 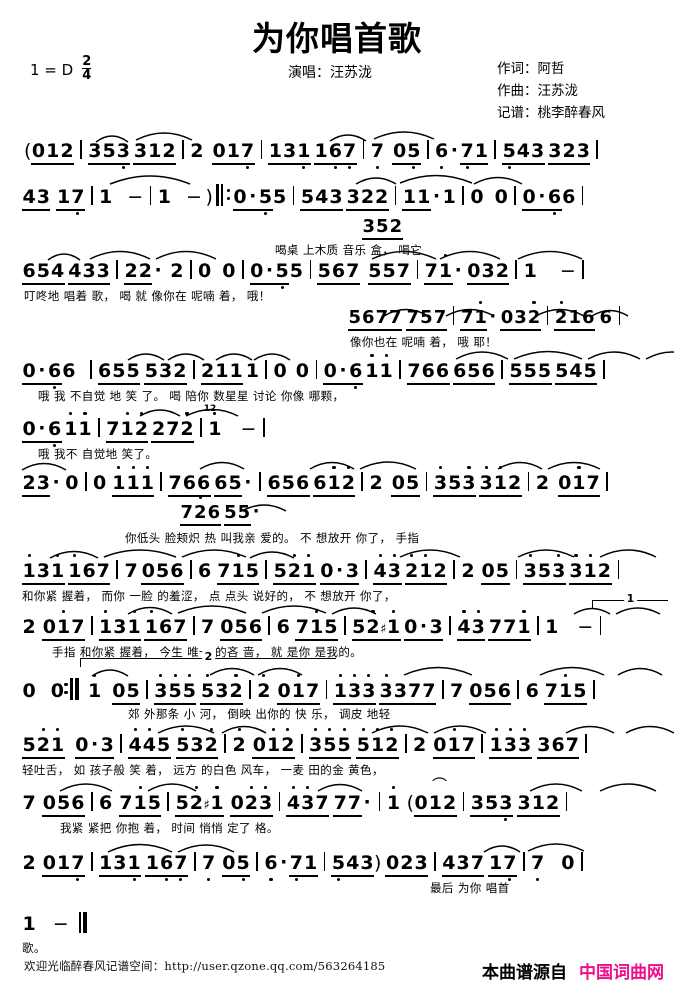 What do you see at coordinates (524, 973) in the screenshot?
I see `source-prefix: 本曲谱源自` at bounding box center [524, 973].